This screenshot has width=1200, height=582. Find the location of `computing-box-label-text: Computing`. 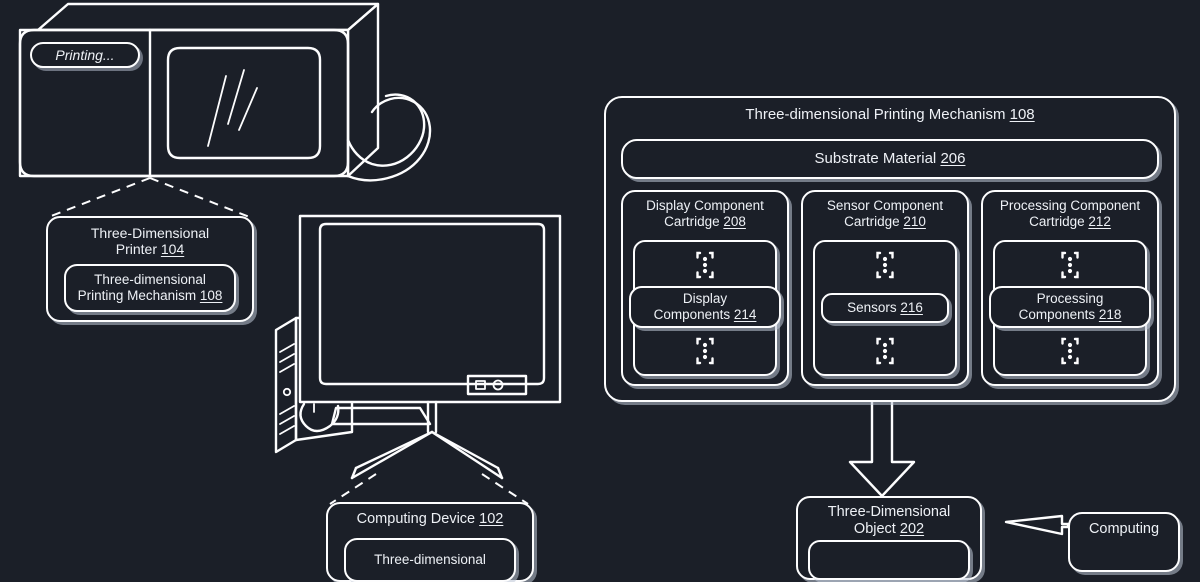

computing-box-label-text: Computing is located at coordinates (1124, 529).